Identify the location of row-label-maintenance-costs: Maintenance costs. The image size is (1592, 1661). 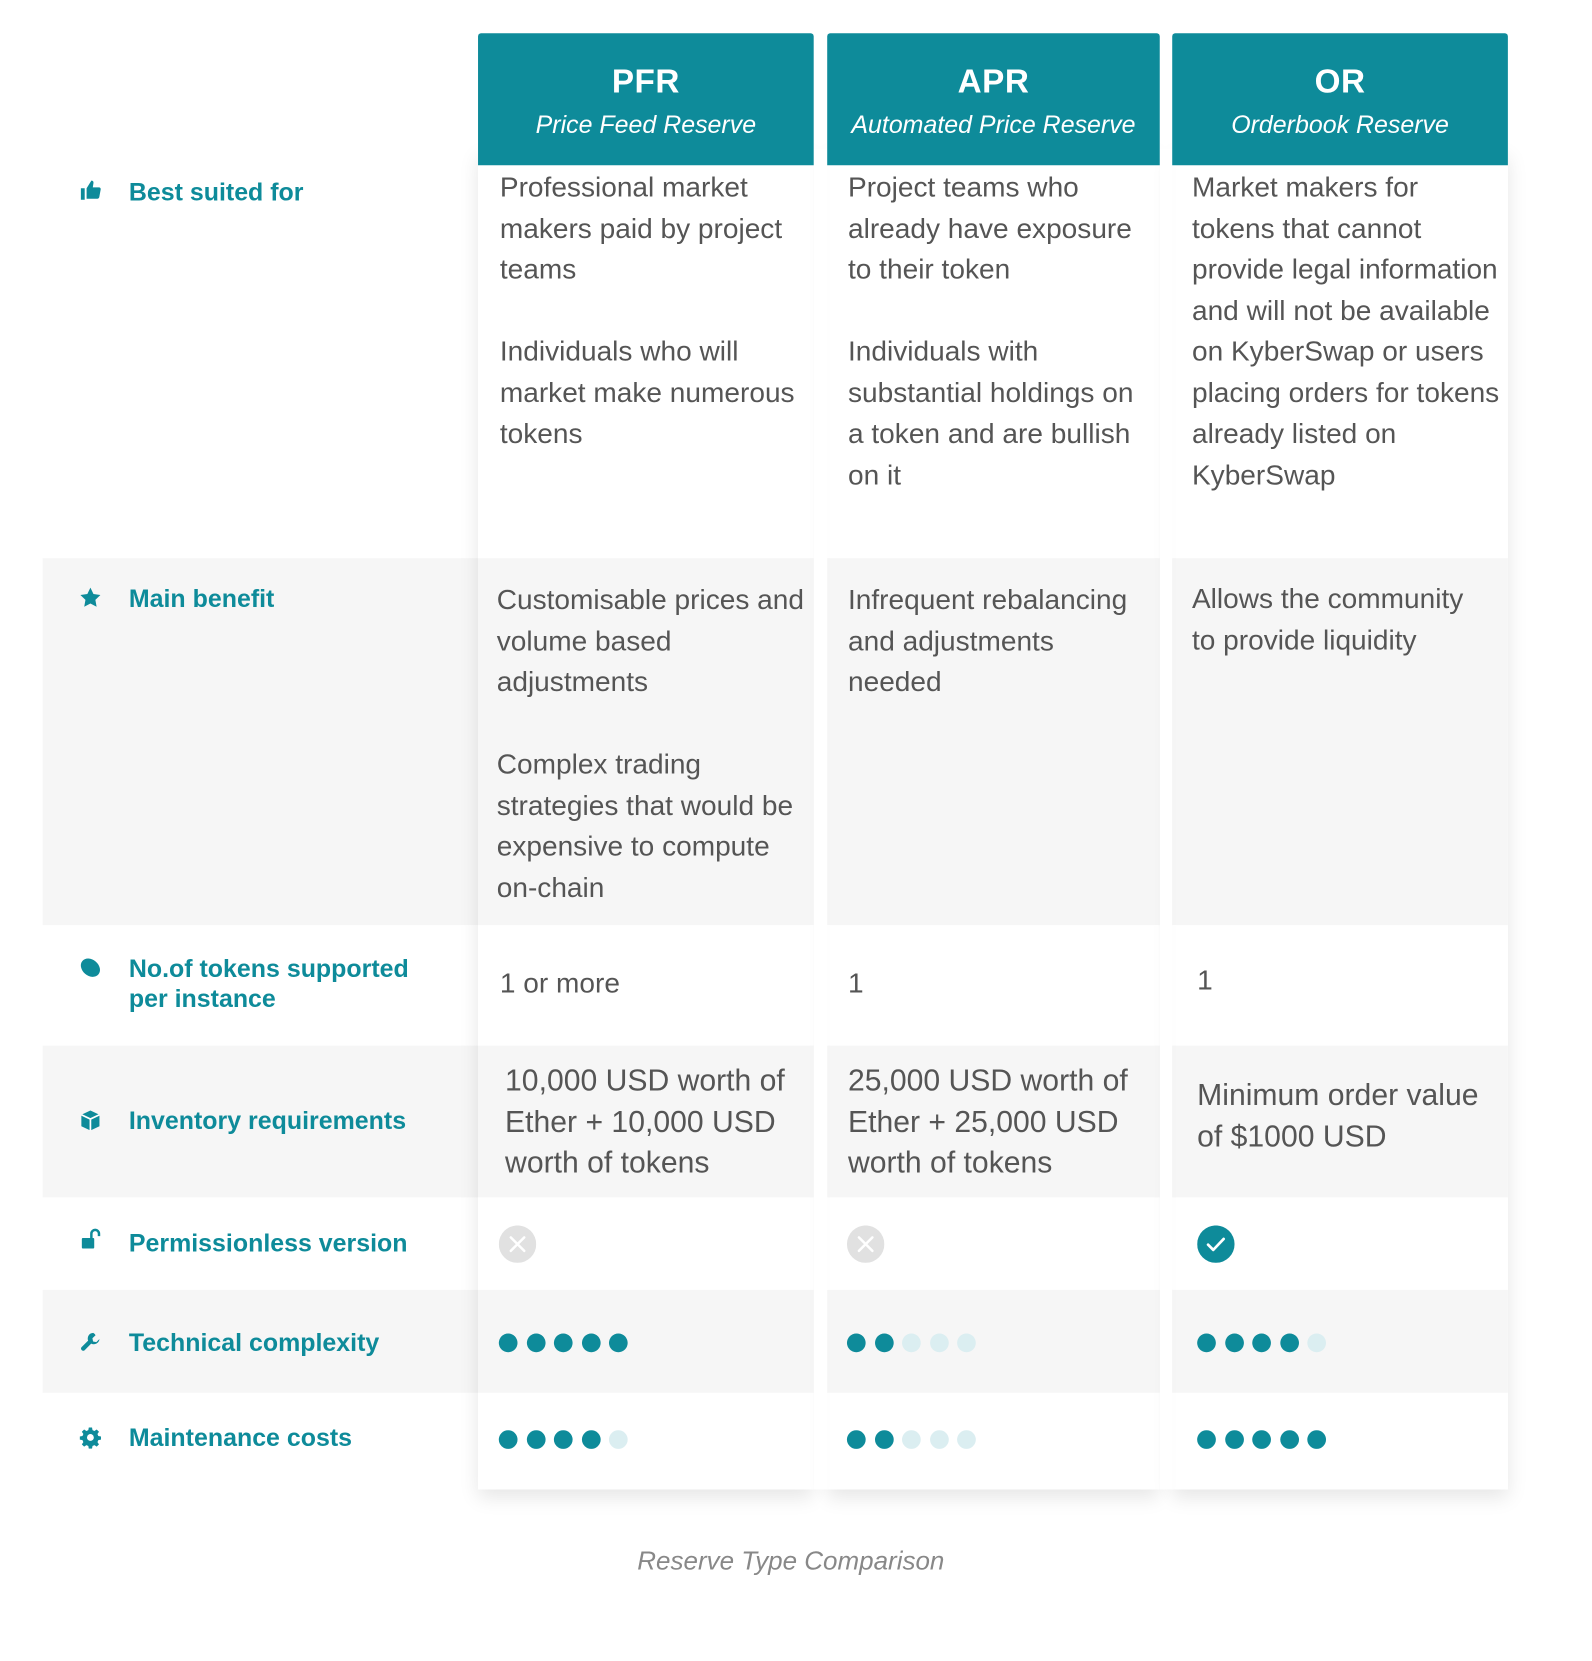
(240, 1438).